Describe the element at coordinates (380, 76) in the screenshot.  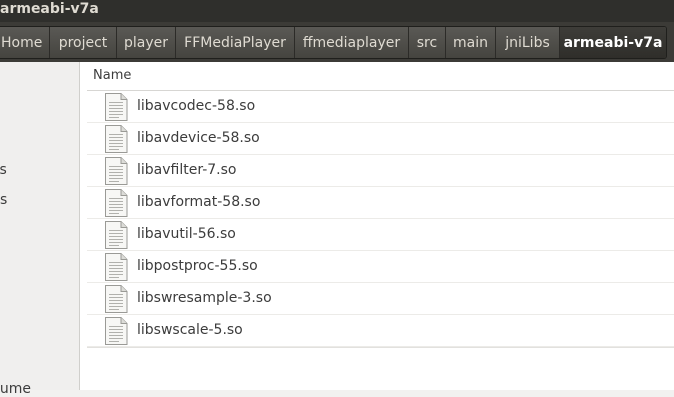
I see `column-header-name: Name` at that location.